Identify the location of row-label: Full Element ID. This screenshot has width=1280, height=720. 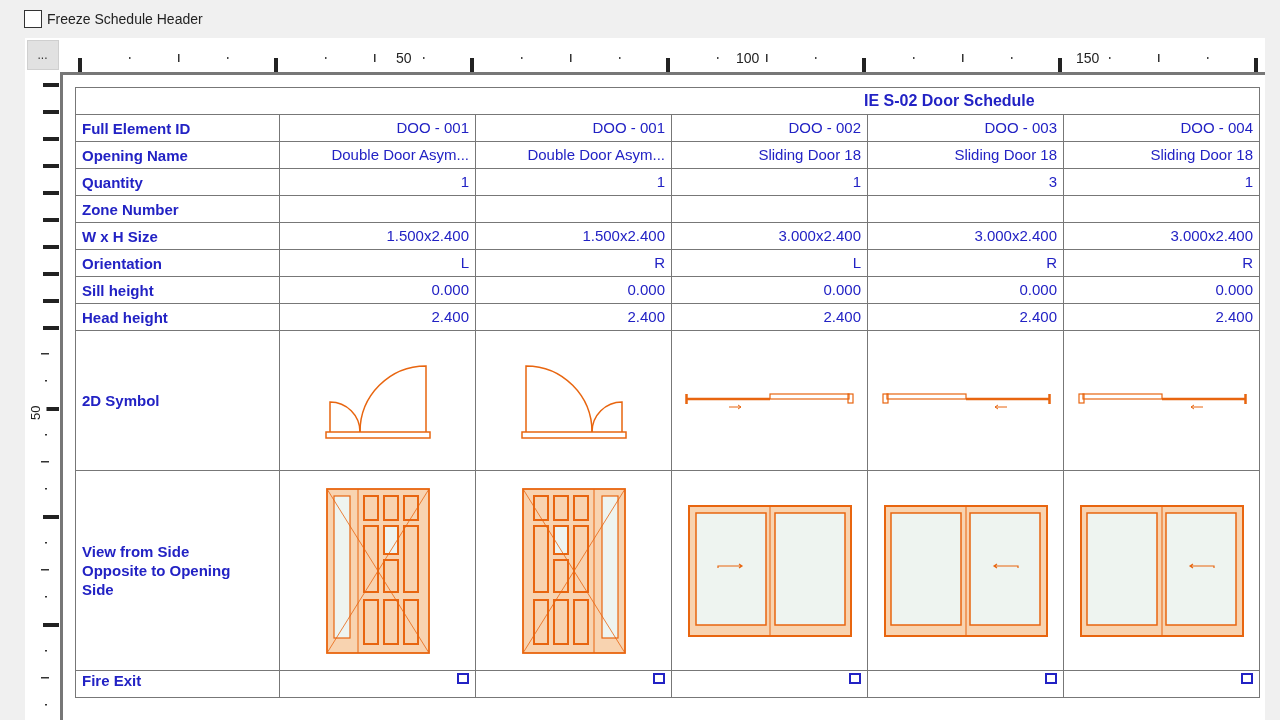
(177, 128).